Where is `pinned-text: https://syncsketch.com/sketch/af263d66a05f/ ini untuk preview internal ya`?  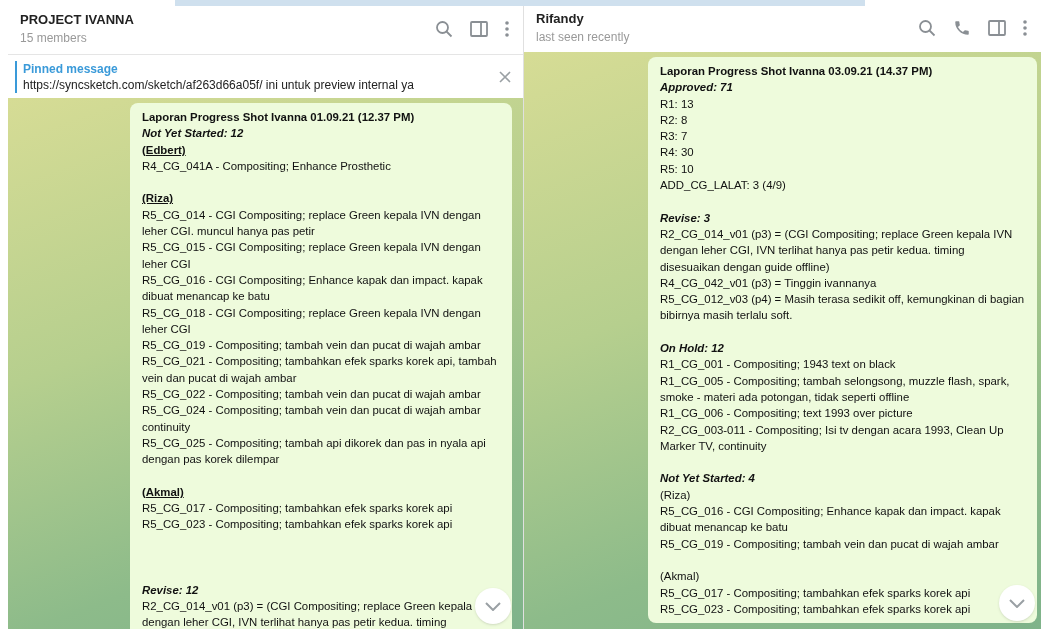 pinned-text: https://syncsketch.com/sketch/af263d66a05f/ ini untuk preview internal ya is located at coordinates (219, 84).